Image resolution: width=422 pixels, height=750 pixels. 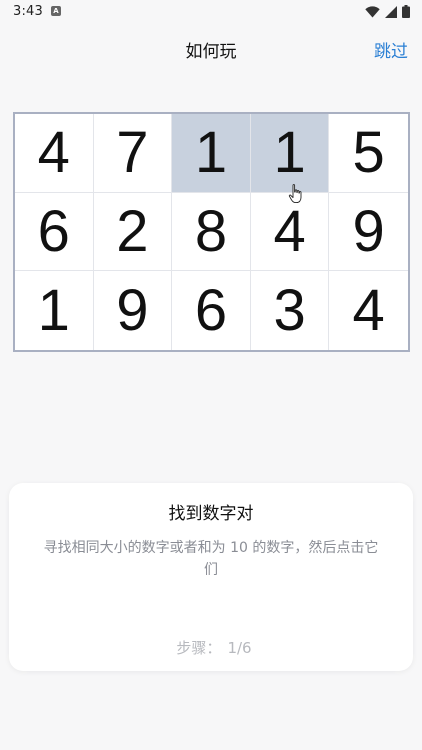 What do you see at coordinates (211, 12) in the screenshot?
I see `status-bar: 3:43 A` at bounding box center [211, 12].